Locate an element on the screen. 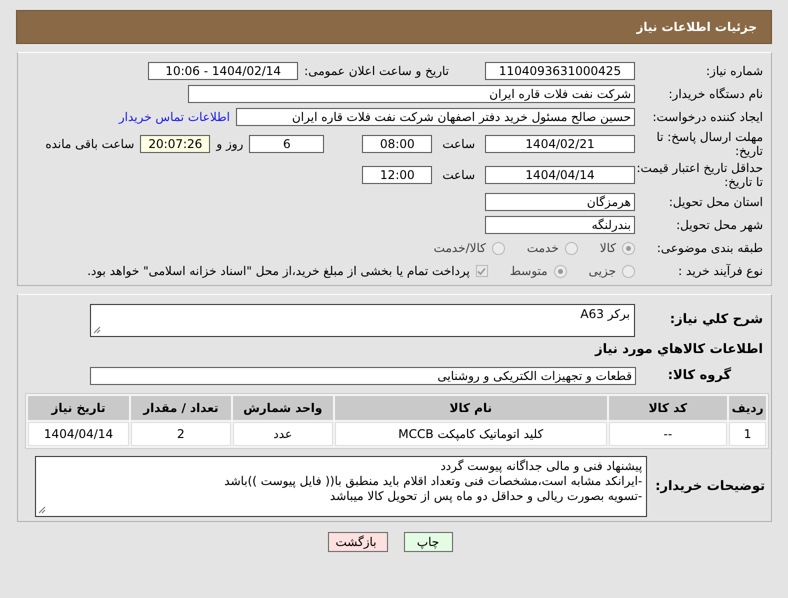 This screenshot has height=598, width=788. days-field: 6 is located at coordinates (286, 144).